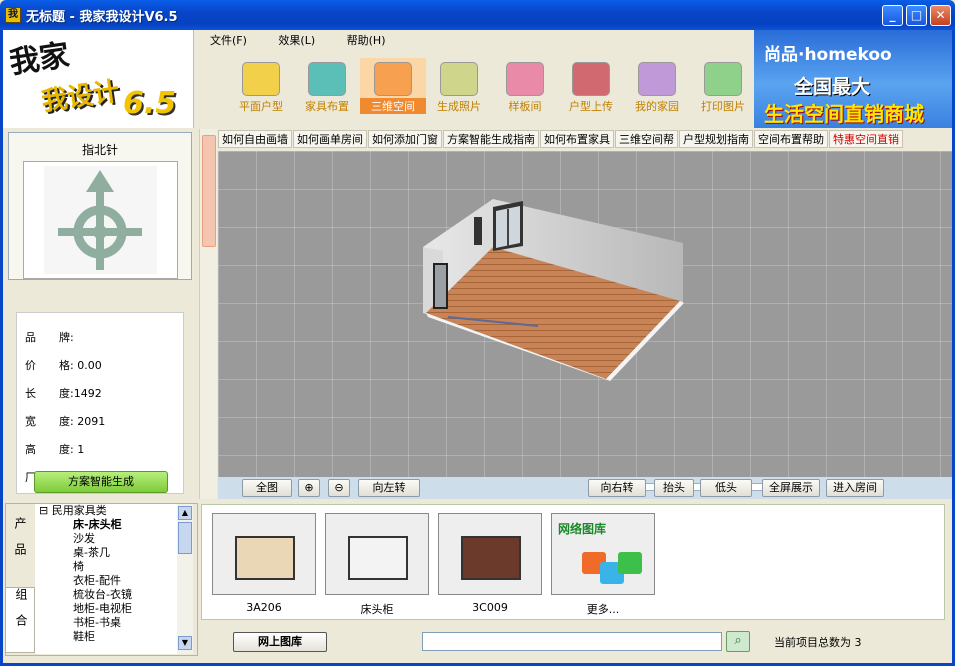 The height and width of the screenshot is (666, 955). What do you see at coordinates (309, 488) in the screenshot?
I see `zoom-in-button: ⊕` at bounding box center [309, 488].